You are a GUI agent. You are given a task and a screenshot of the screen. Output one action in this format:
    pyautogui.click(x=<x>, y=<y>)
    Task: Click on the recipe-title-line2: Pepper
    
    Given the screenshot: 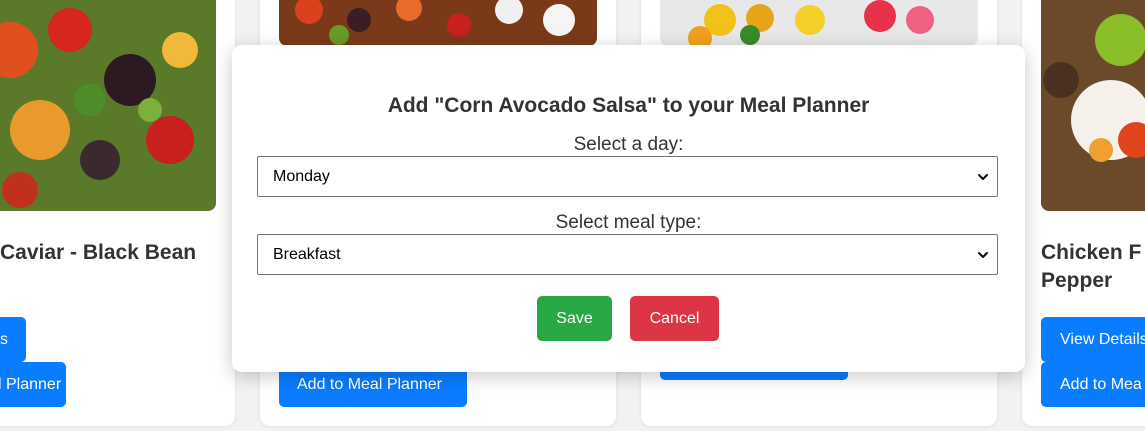 What is the action you would take?
    pyautogui.click(x=1076, y=280)
    